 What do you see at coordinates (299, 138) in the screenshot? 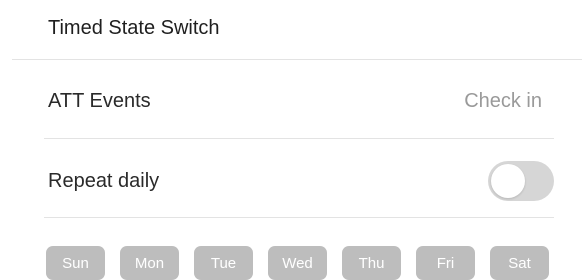
I see `row-divider-att` at bounding box center [299, 138].